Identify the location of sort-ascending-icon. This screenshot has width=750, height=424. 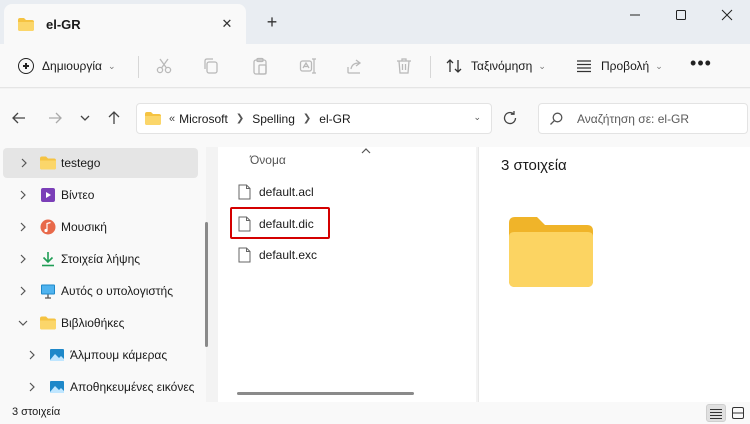
(366, 151).